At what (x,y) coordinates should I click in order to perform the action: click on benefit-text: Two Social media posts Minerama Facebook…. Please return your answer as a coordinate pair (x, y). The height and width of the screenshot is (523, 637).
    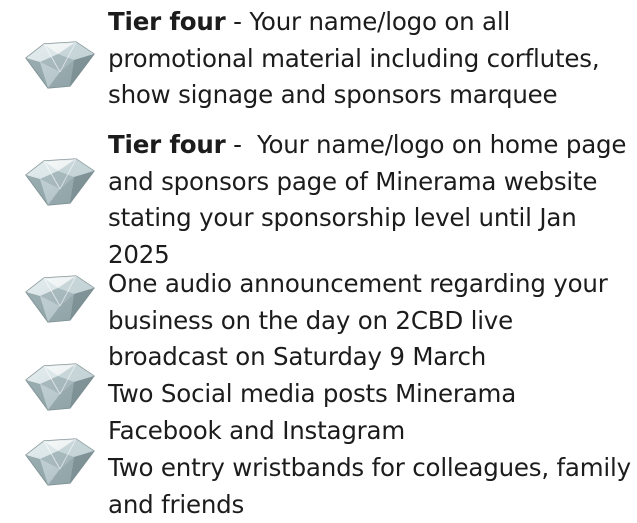
    Looking at the image, I should click on (371, 412).